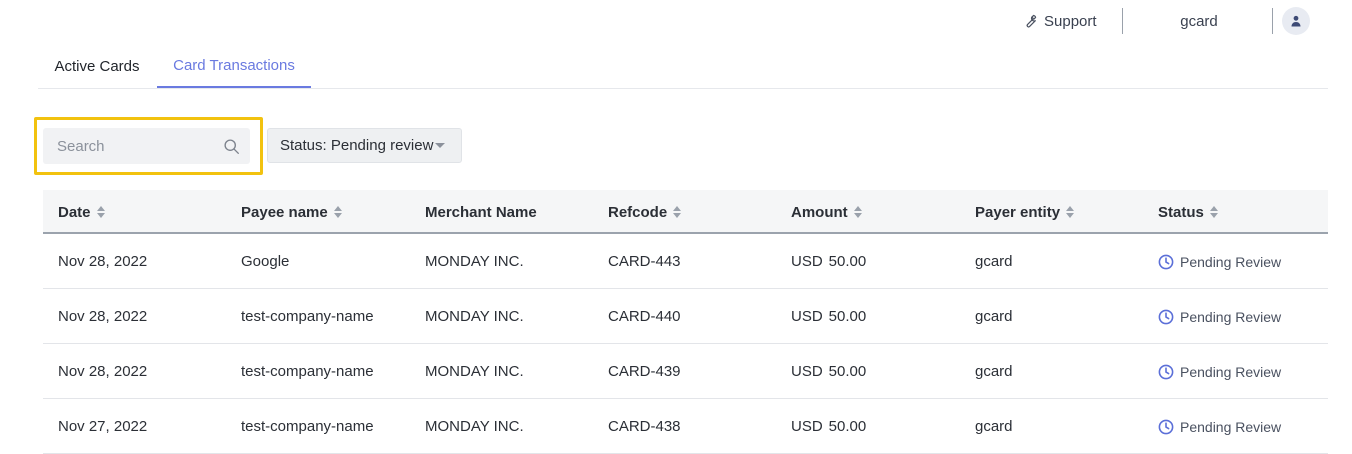  Describe the element at coordinates (644, 261) in the screenshot. I see `cell-refcode: CARD-443` at that location.